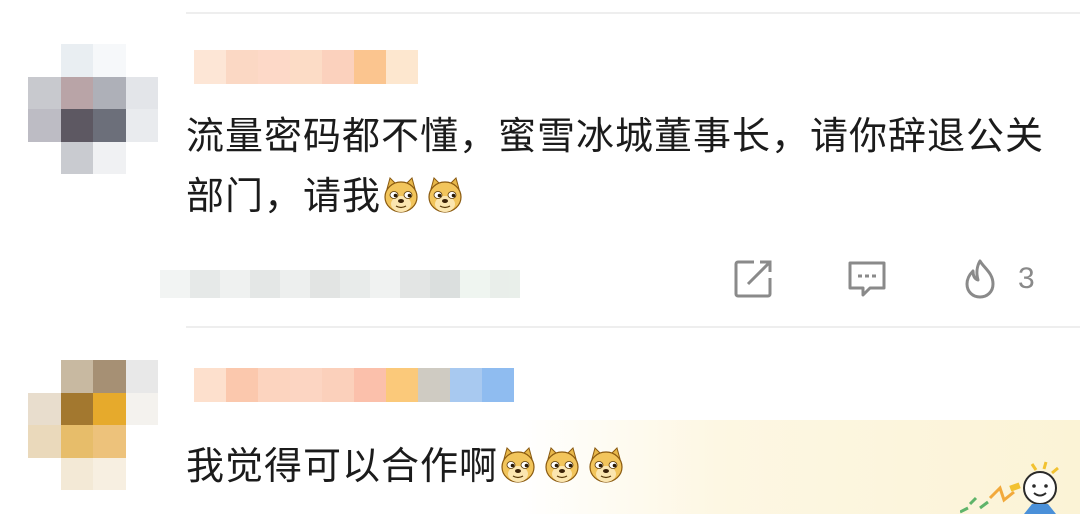 This screenshot has height=514, width=1080. What do you see at coordinates (1026, 278) in the screenshot?
I see `like-count: 3` at bounding box center [1026, 278].